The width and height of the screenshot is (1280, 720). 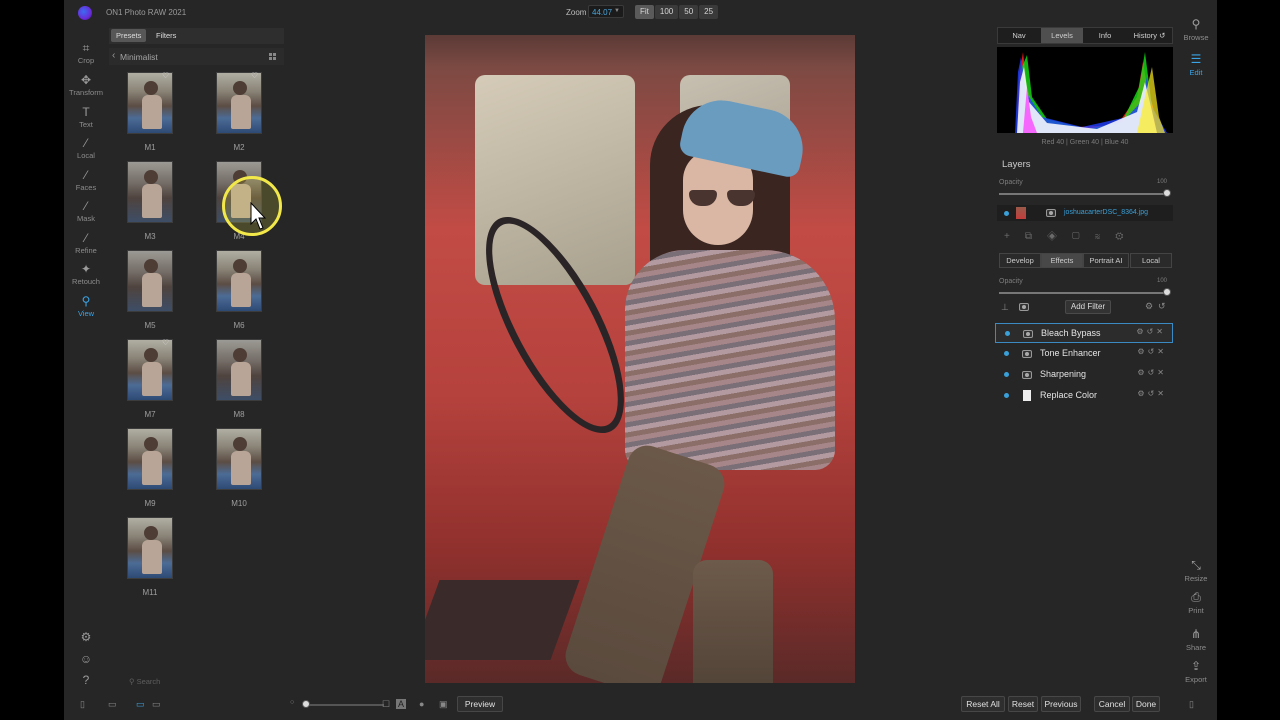 What do you see at coordinates (86, 117) in the screenshot?
I see `tool-text: T Text` at bounding box center [86, 117].